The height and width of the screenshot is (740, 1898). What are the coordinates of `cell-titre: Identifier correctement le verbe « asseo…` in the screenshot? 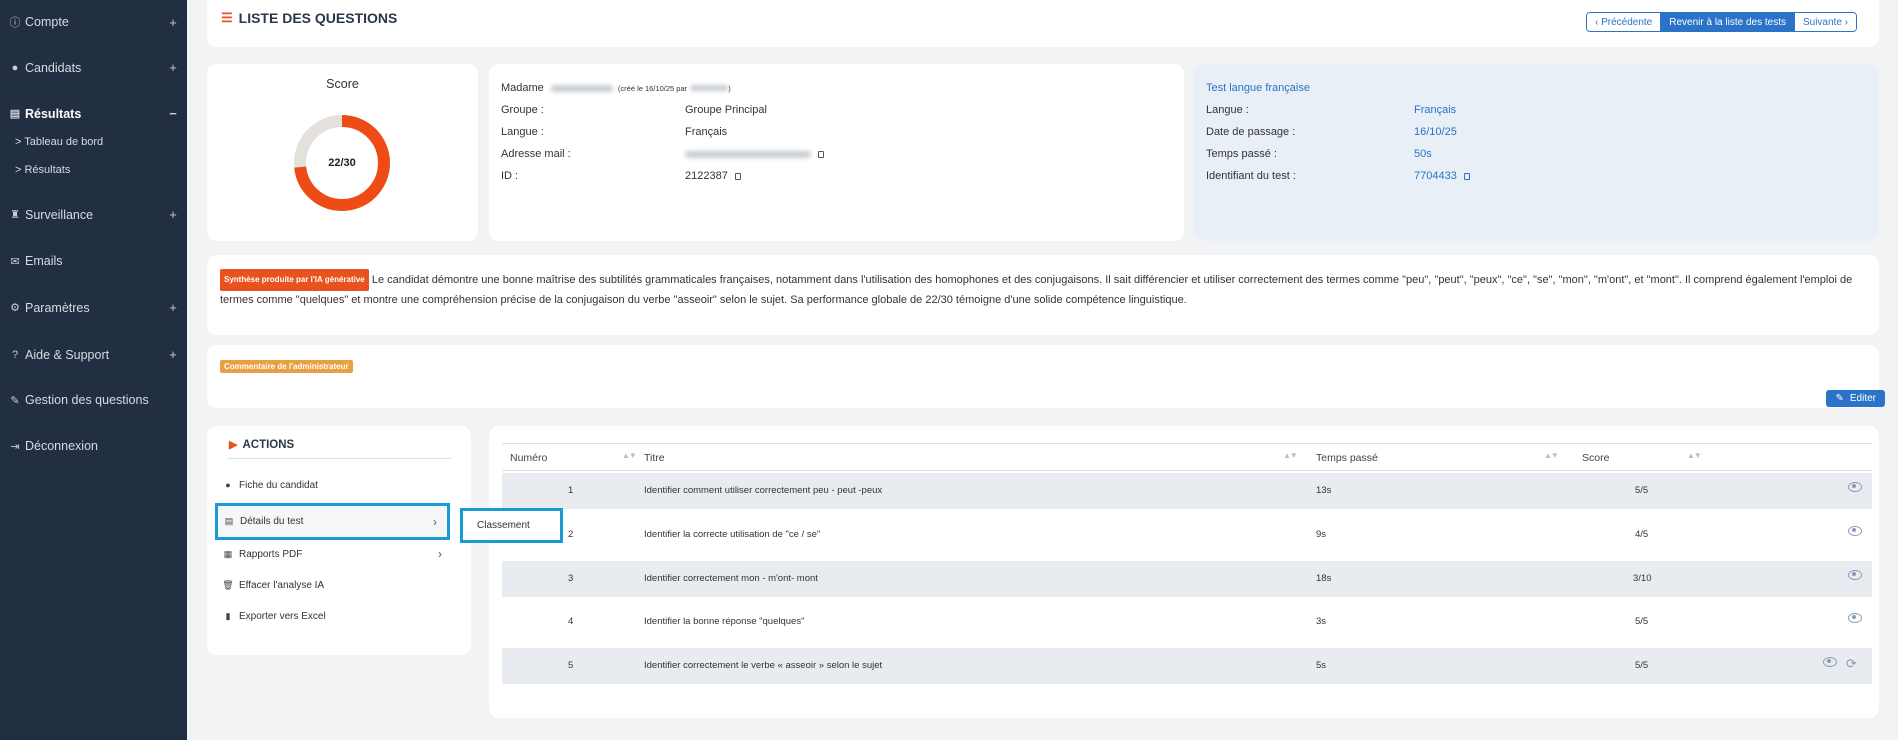 It's located at (763, 665).